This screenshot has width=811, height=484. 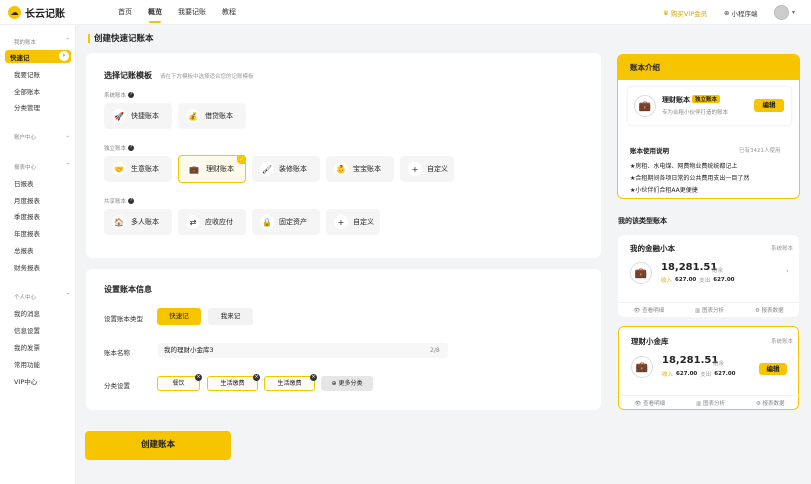 What do you see at coordinates (42, 42) in the screenshot?
I see `sidebar-group-books: 我的账本 ⌃` at bounding box center [42, 42].